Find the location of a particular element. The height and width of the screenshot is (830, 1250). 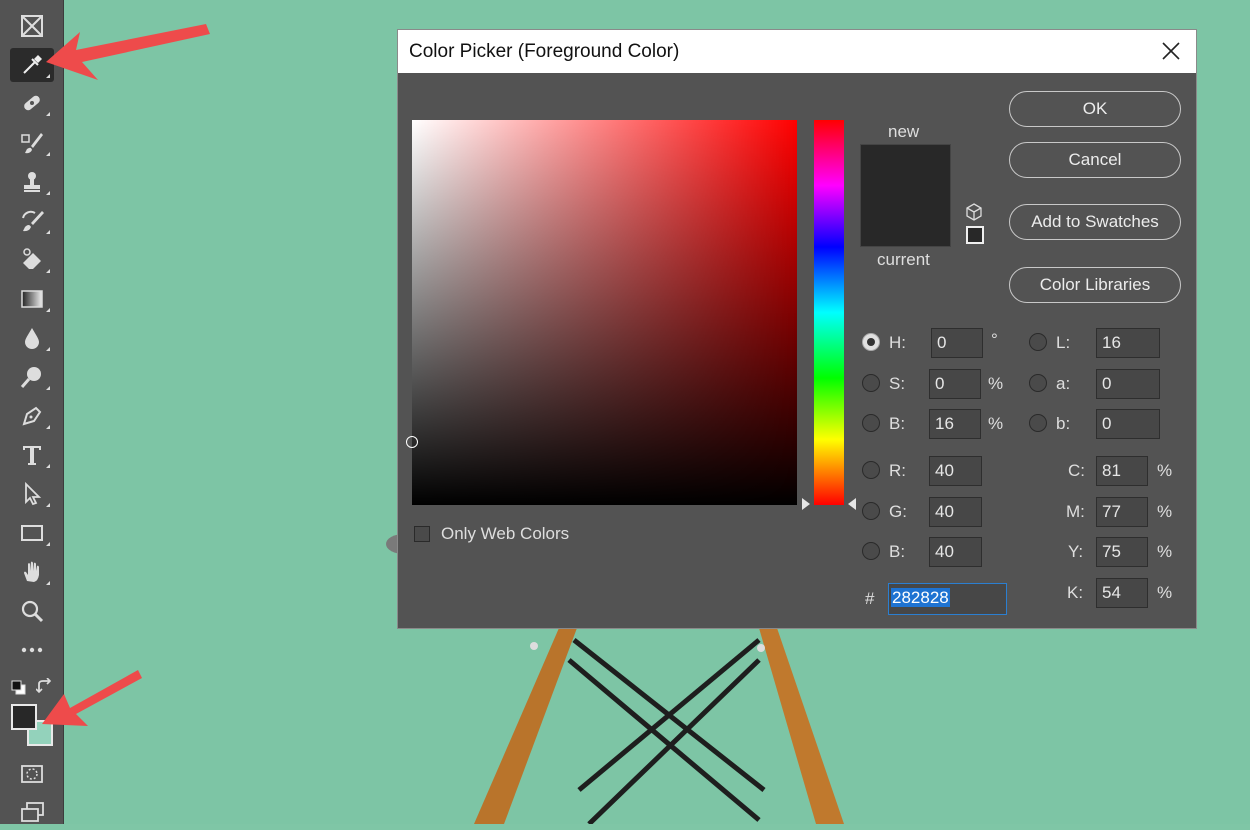

dialog-titlebar: Color Picker (Foreground Color) is located at coordinates (797, 51).